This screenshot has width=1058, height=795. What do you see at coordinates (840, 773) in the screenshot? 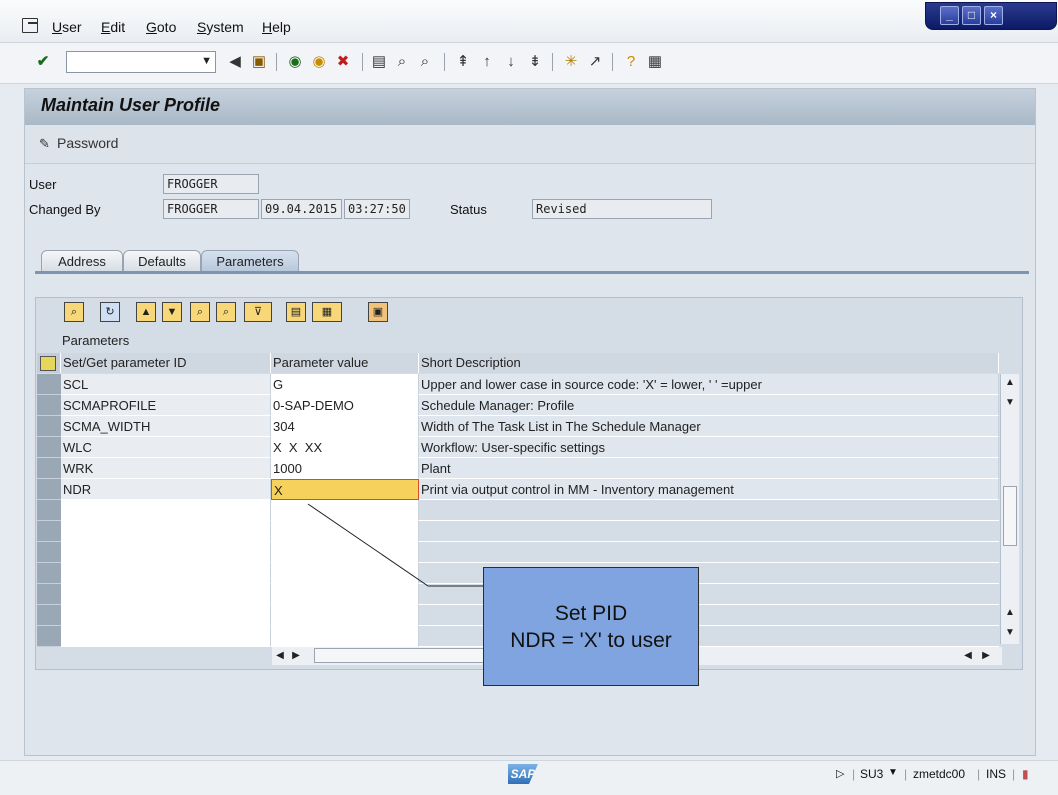
I see `status-expand-icon: ▷` at bounding box center [840, 773].